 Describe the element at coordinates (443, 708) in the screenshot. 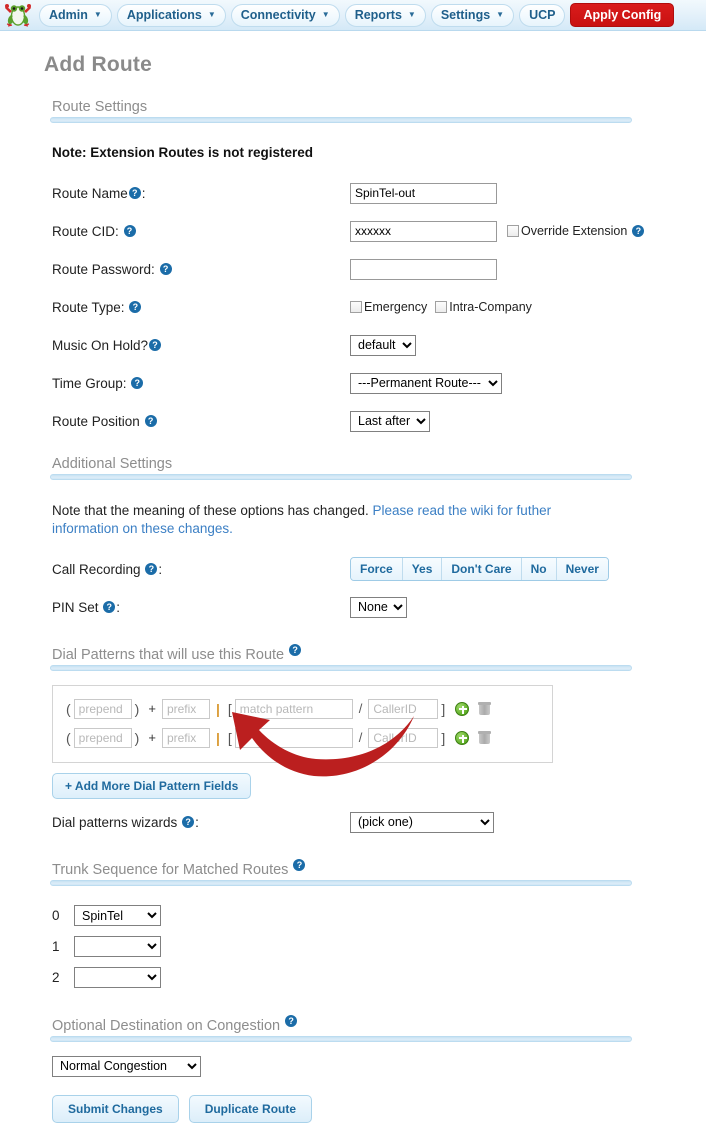

I see `close-bracket: ]` at that location.